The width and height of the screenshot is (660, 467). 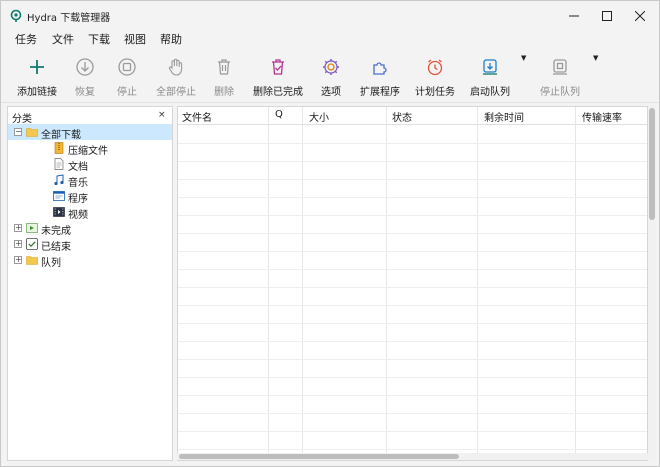 I want to click on download-circle-icon, so click(x=85, y=67).